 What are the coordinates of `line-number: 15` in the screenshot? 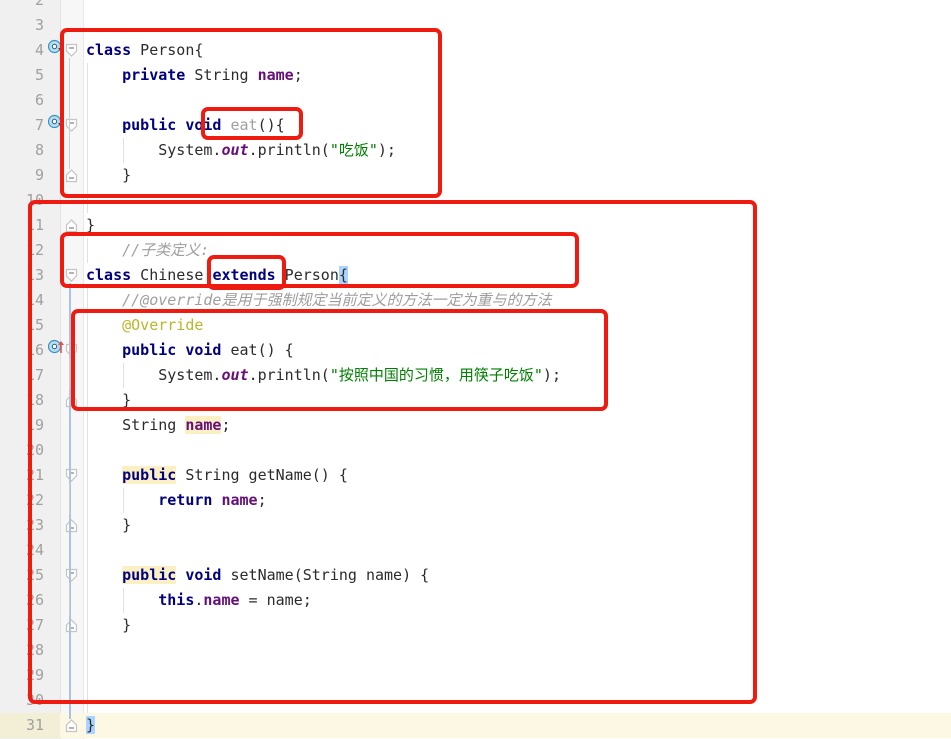 It's located at (34, 325).